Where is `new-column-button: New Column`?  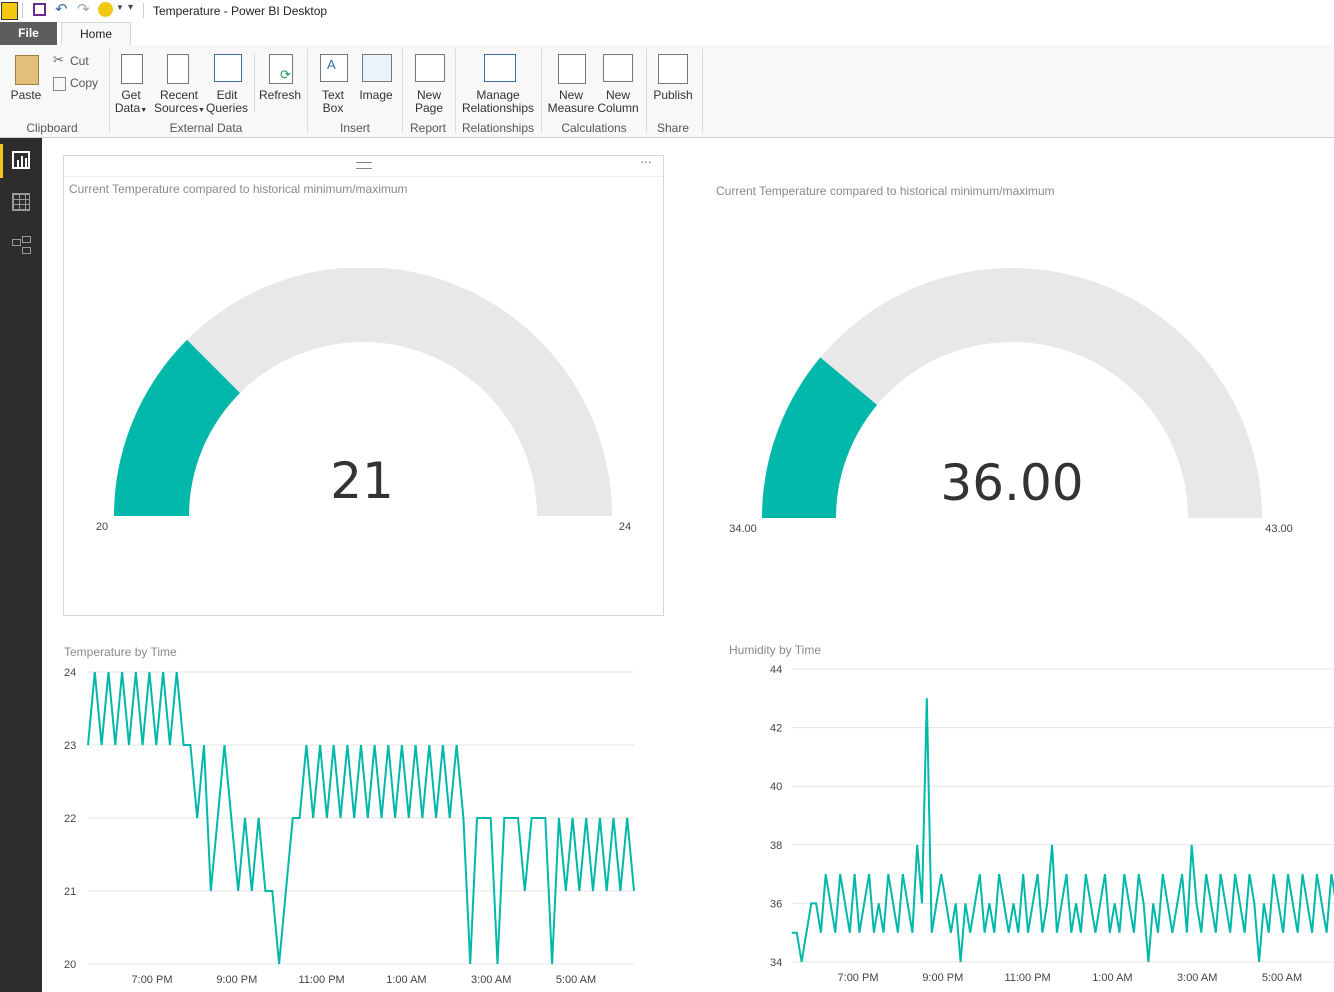
new-column-button: New Column is located at coordinates (618, 102).